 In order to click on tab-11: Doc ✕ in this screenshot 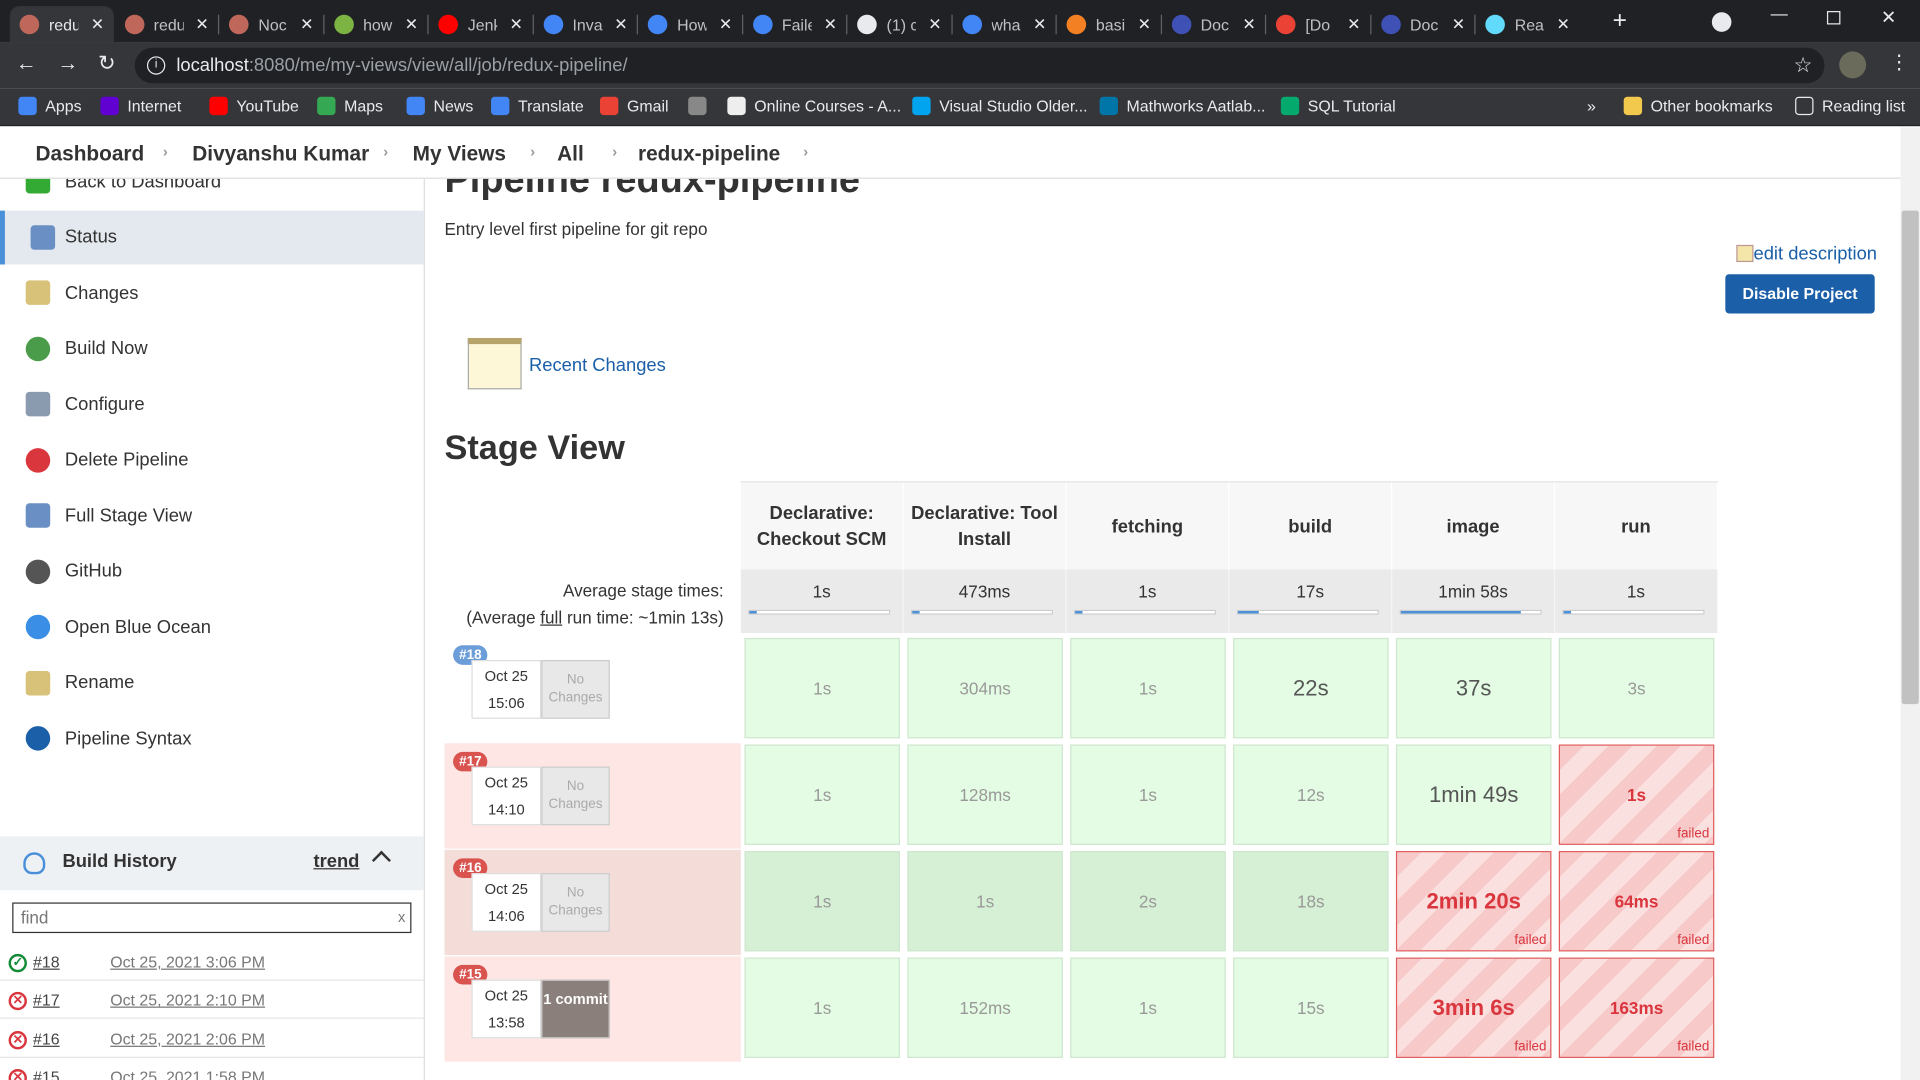, I will do `click(1213, 24)`.